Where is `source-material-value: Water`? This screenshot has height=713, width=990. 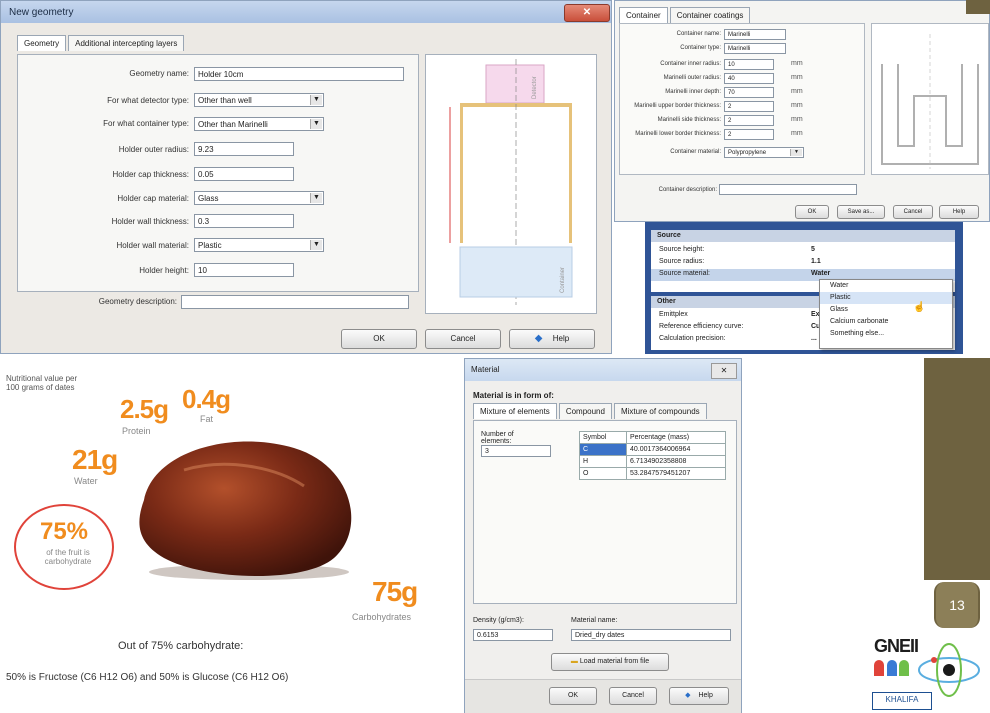 source-material-value: Water is located at coordinates (820, 273).